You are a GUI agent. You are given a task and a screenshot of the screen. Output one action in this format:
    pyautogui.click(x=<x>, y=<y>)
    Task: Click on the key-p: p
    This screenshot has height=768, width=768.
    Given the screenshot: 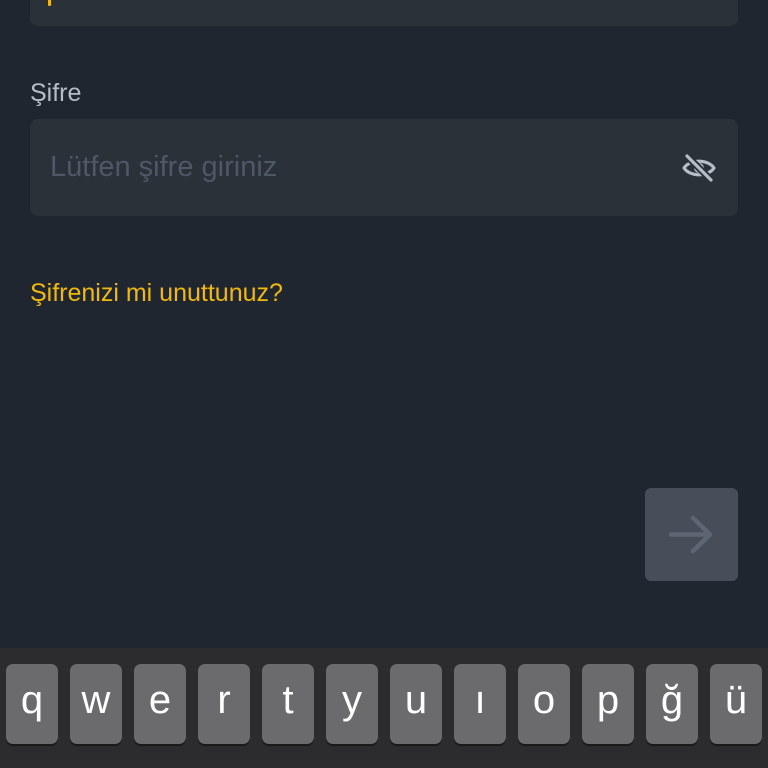 What is the action you would take?
    pyautogui.click(x=608, y=704)
    